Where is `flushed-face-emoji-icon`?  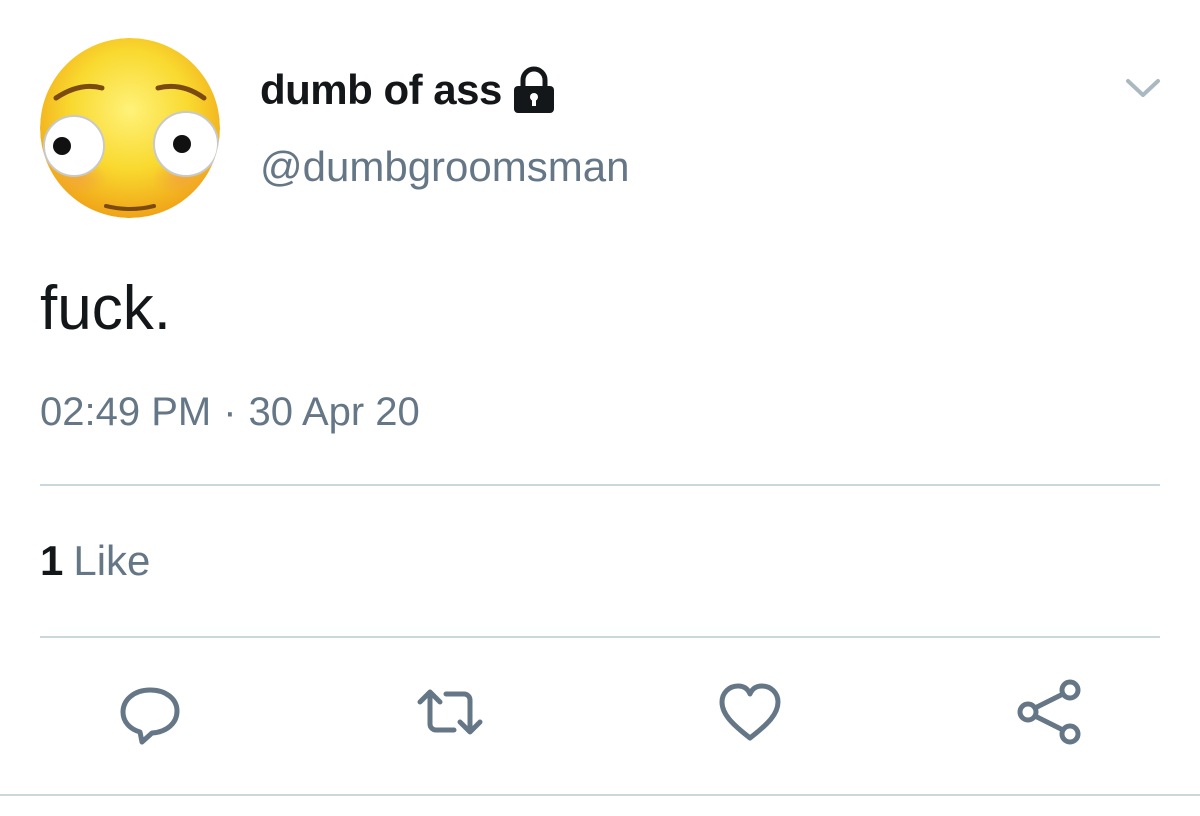
flushed-face-emoji-icon is located at coordinates (130, 128).